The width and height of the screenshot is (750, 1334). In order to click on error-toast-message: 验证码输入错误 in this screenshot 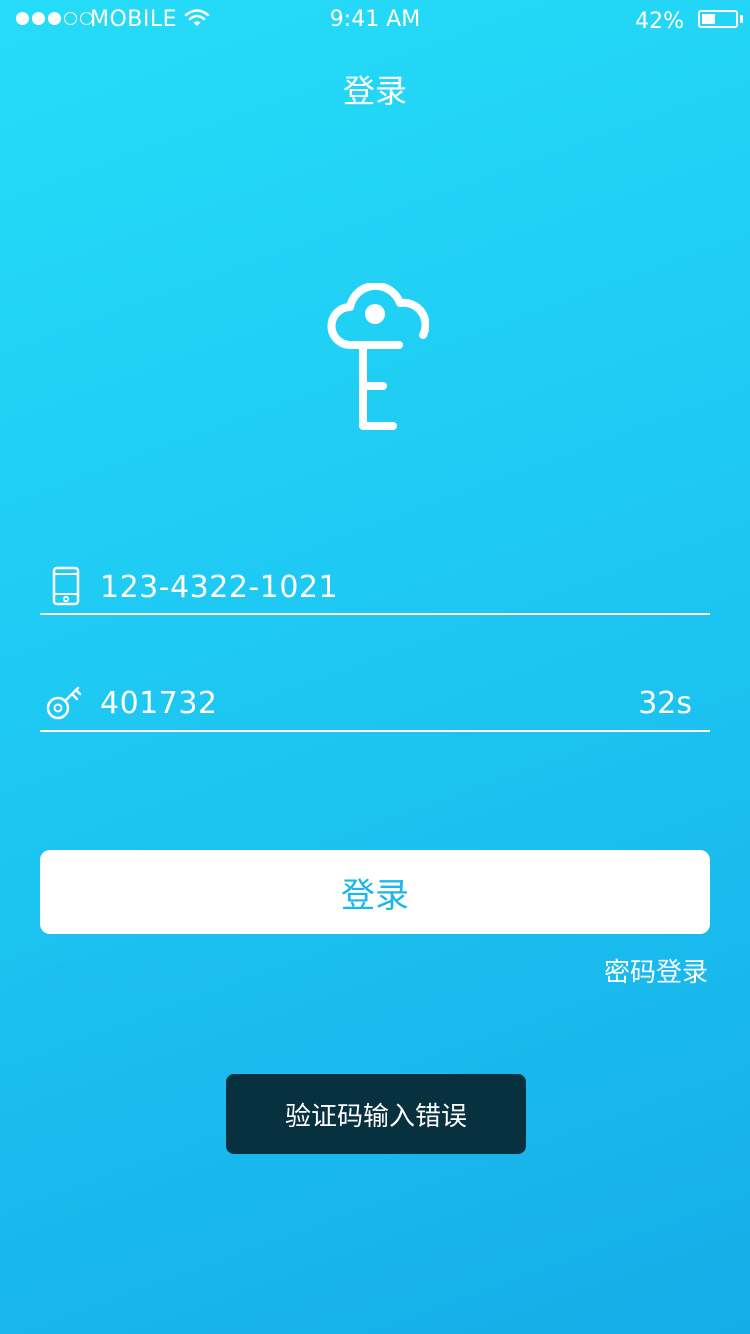, I will do `click(375, 1116)`.